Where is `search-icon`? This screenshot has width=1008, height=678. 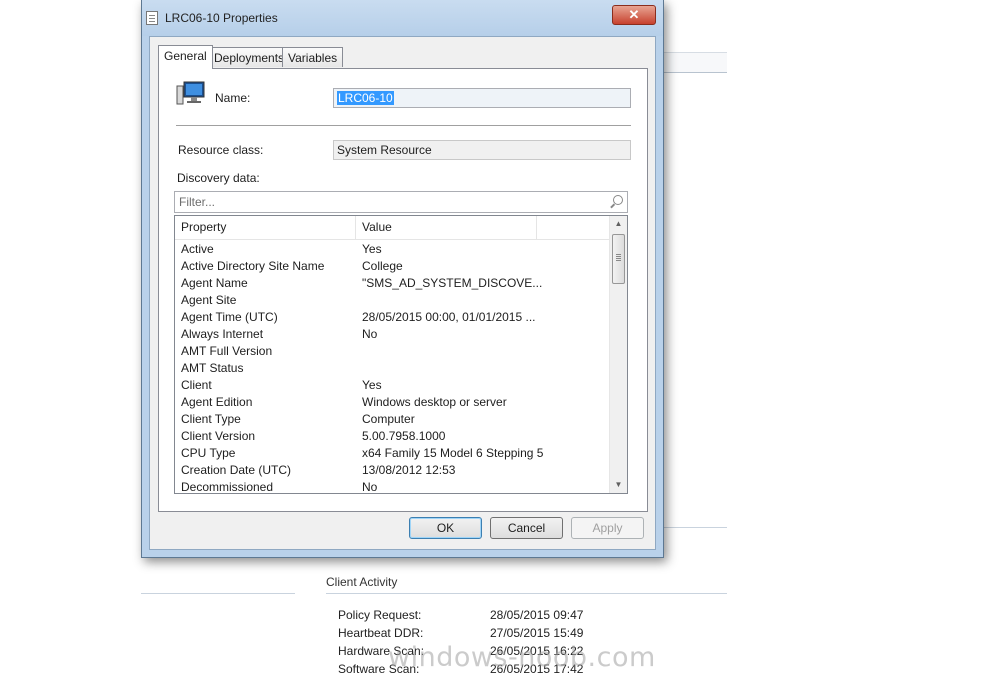 search-icon is located at coordinates (618, 200).